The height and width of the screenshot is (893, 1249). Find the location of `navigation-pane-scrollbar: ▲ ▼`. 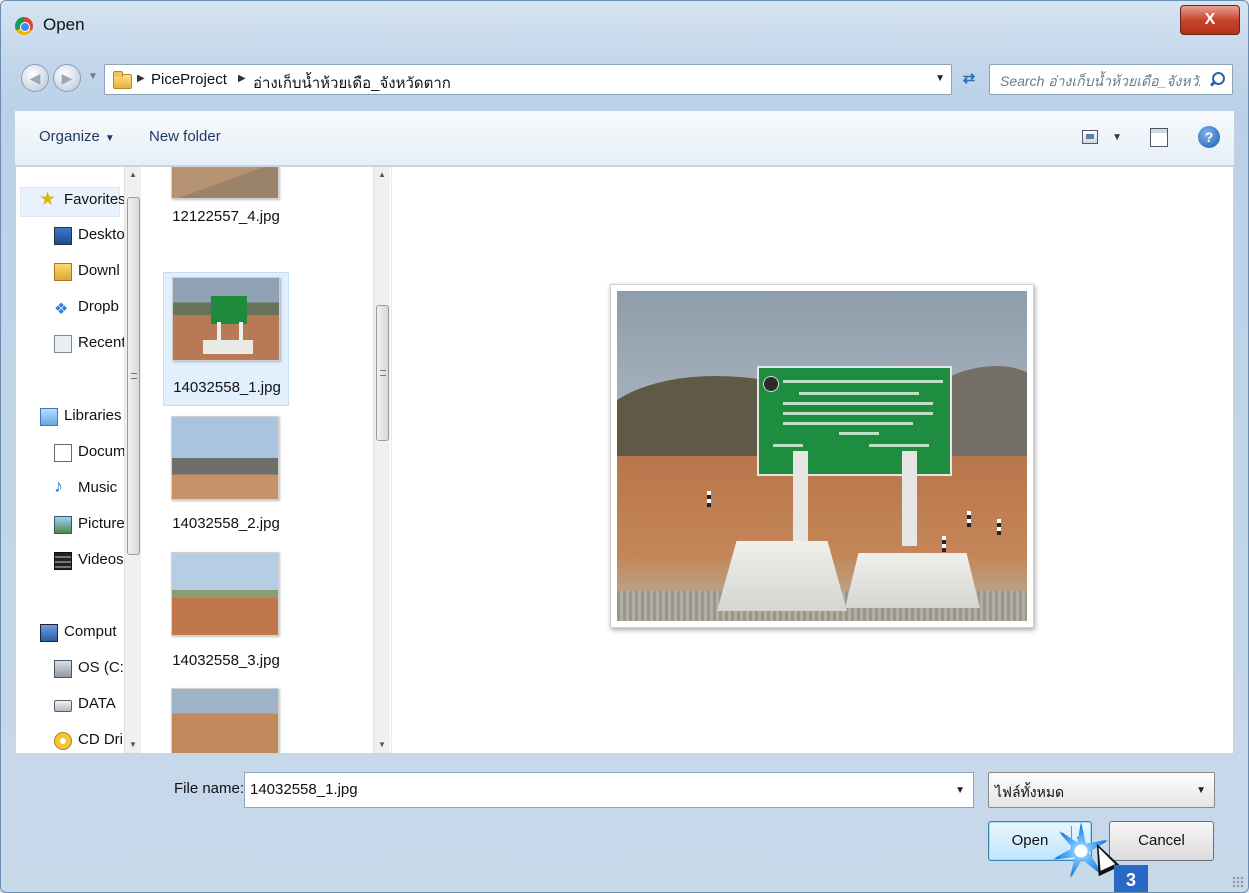

navigation-pane-scrollbar: ▲ ▼ is located at coordinates (132, 460).